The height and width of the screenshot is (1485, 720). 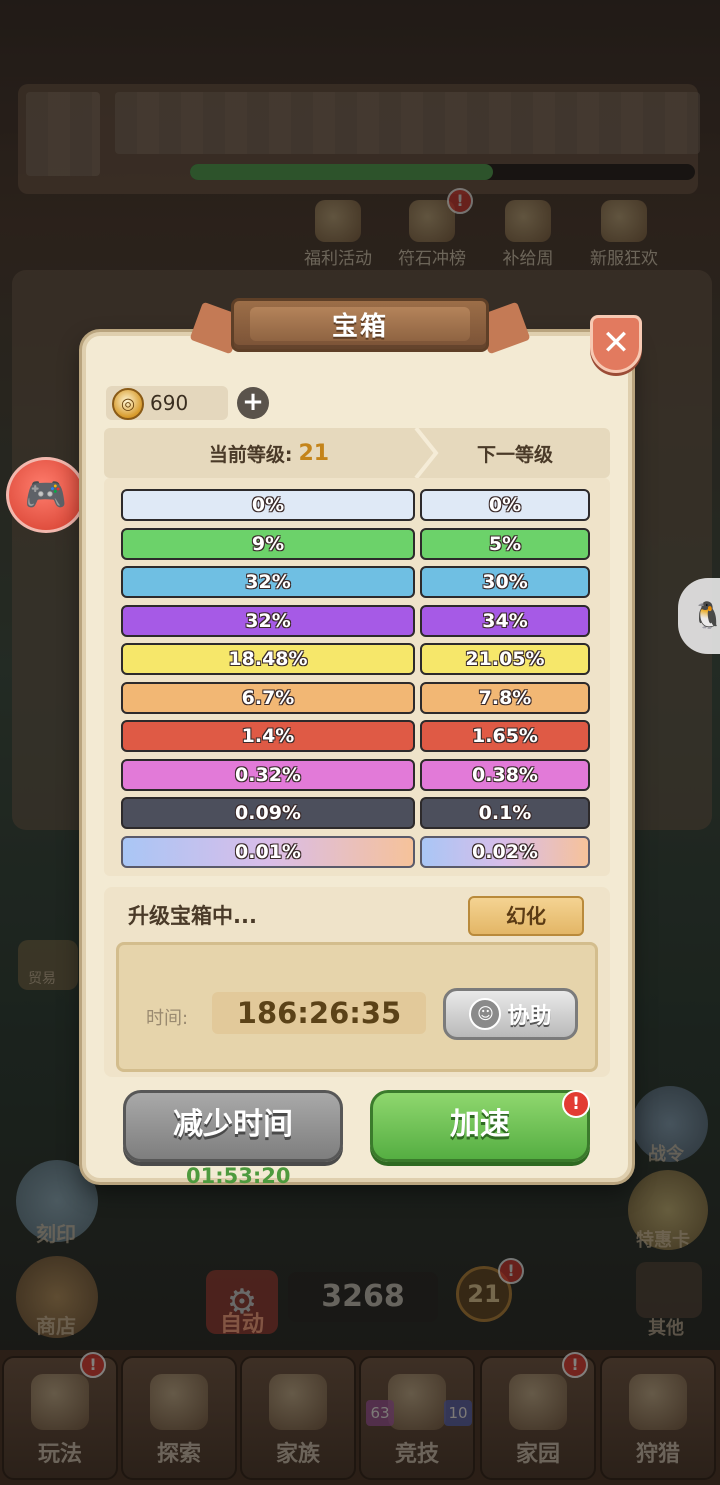 What do you see at coordinates (480, 1126) in the screenshot?
I see `speed-up-button: 加速` at bounding box center [480, 1126].